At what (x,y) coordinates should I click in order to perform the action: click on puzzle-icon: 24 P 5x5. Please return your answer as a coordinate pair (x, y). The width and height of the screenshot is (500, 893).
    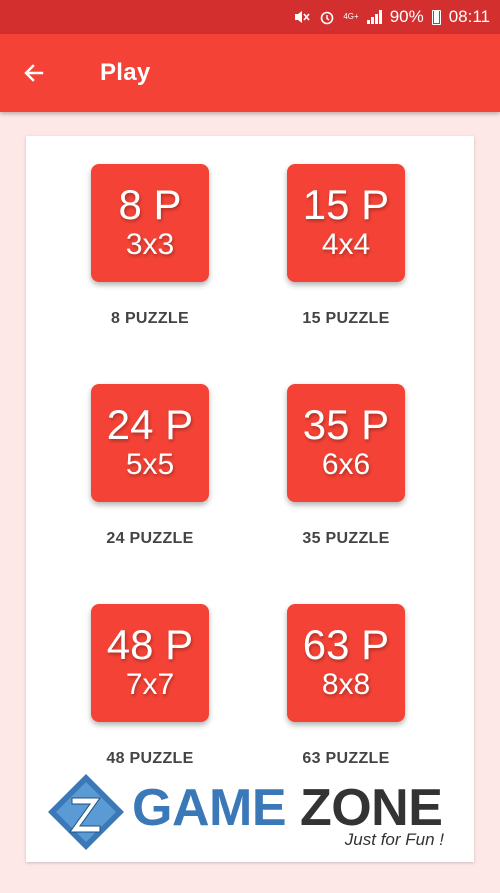
    Looking at the image, I should click on (150, 443).